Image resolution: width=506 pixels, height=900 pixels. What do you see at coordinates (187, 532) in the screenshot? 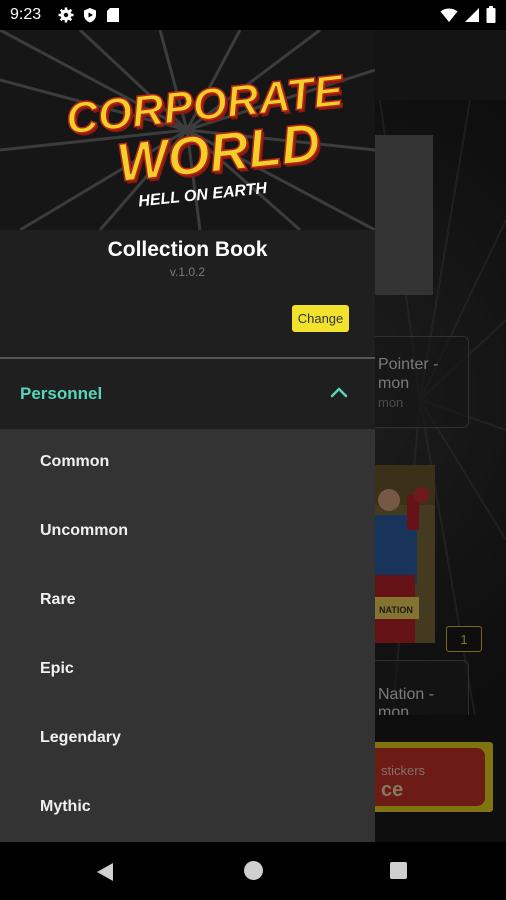
I see `menu-item-uncommon: Uncommon` at bounding box center [187, 532].